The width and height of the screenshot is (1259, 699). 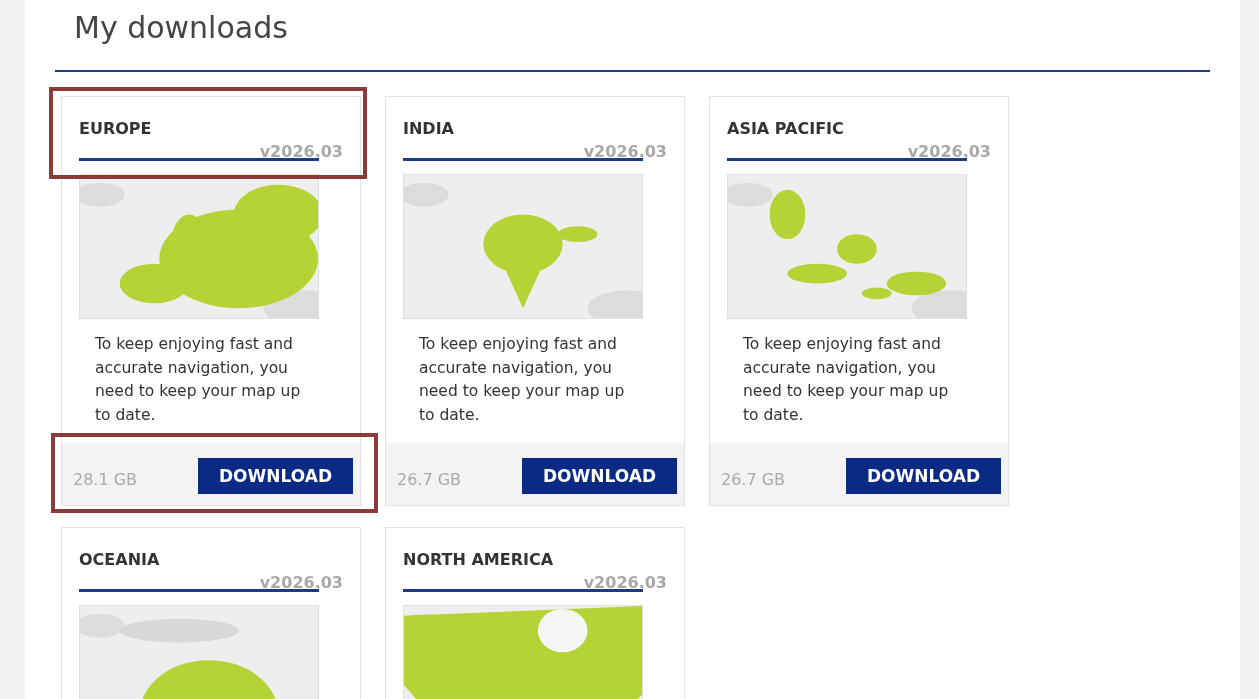 I want to click on page-title: My downloads, so click(x=181, y=28).